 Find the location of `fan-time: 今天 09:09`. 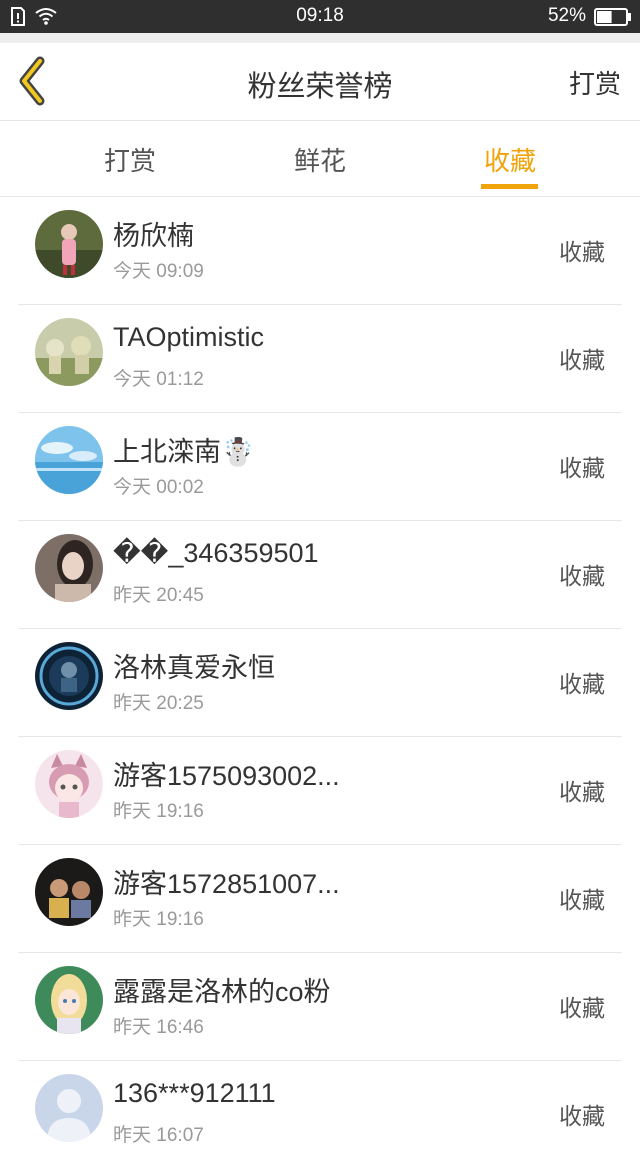

fan-time: 今天 09:09 is located at coordinates (158, 271).